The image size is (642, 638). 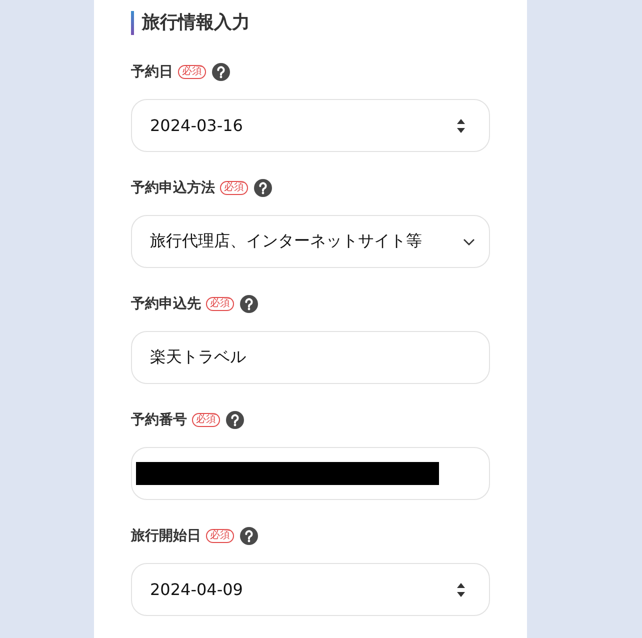 I want to click on field-label: 予約申込先, so click(x=166, y=304).